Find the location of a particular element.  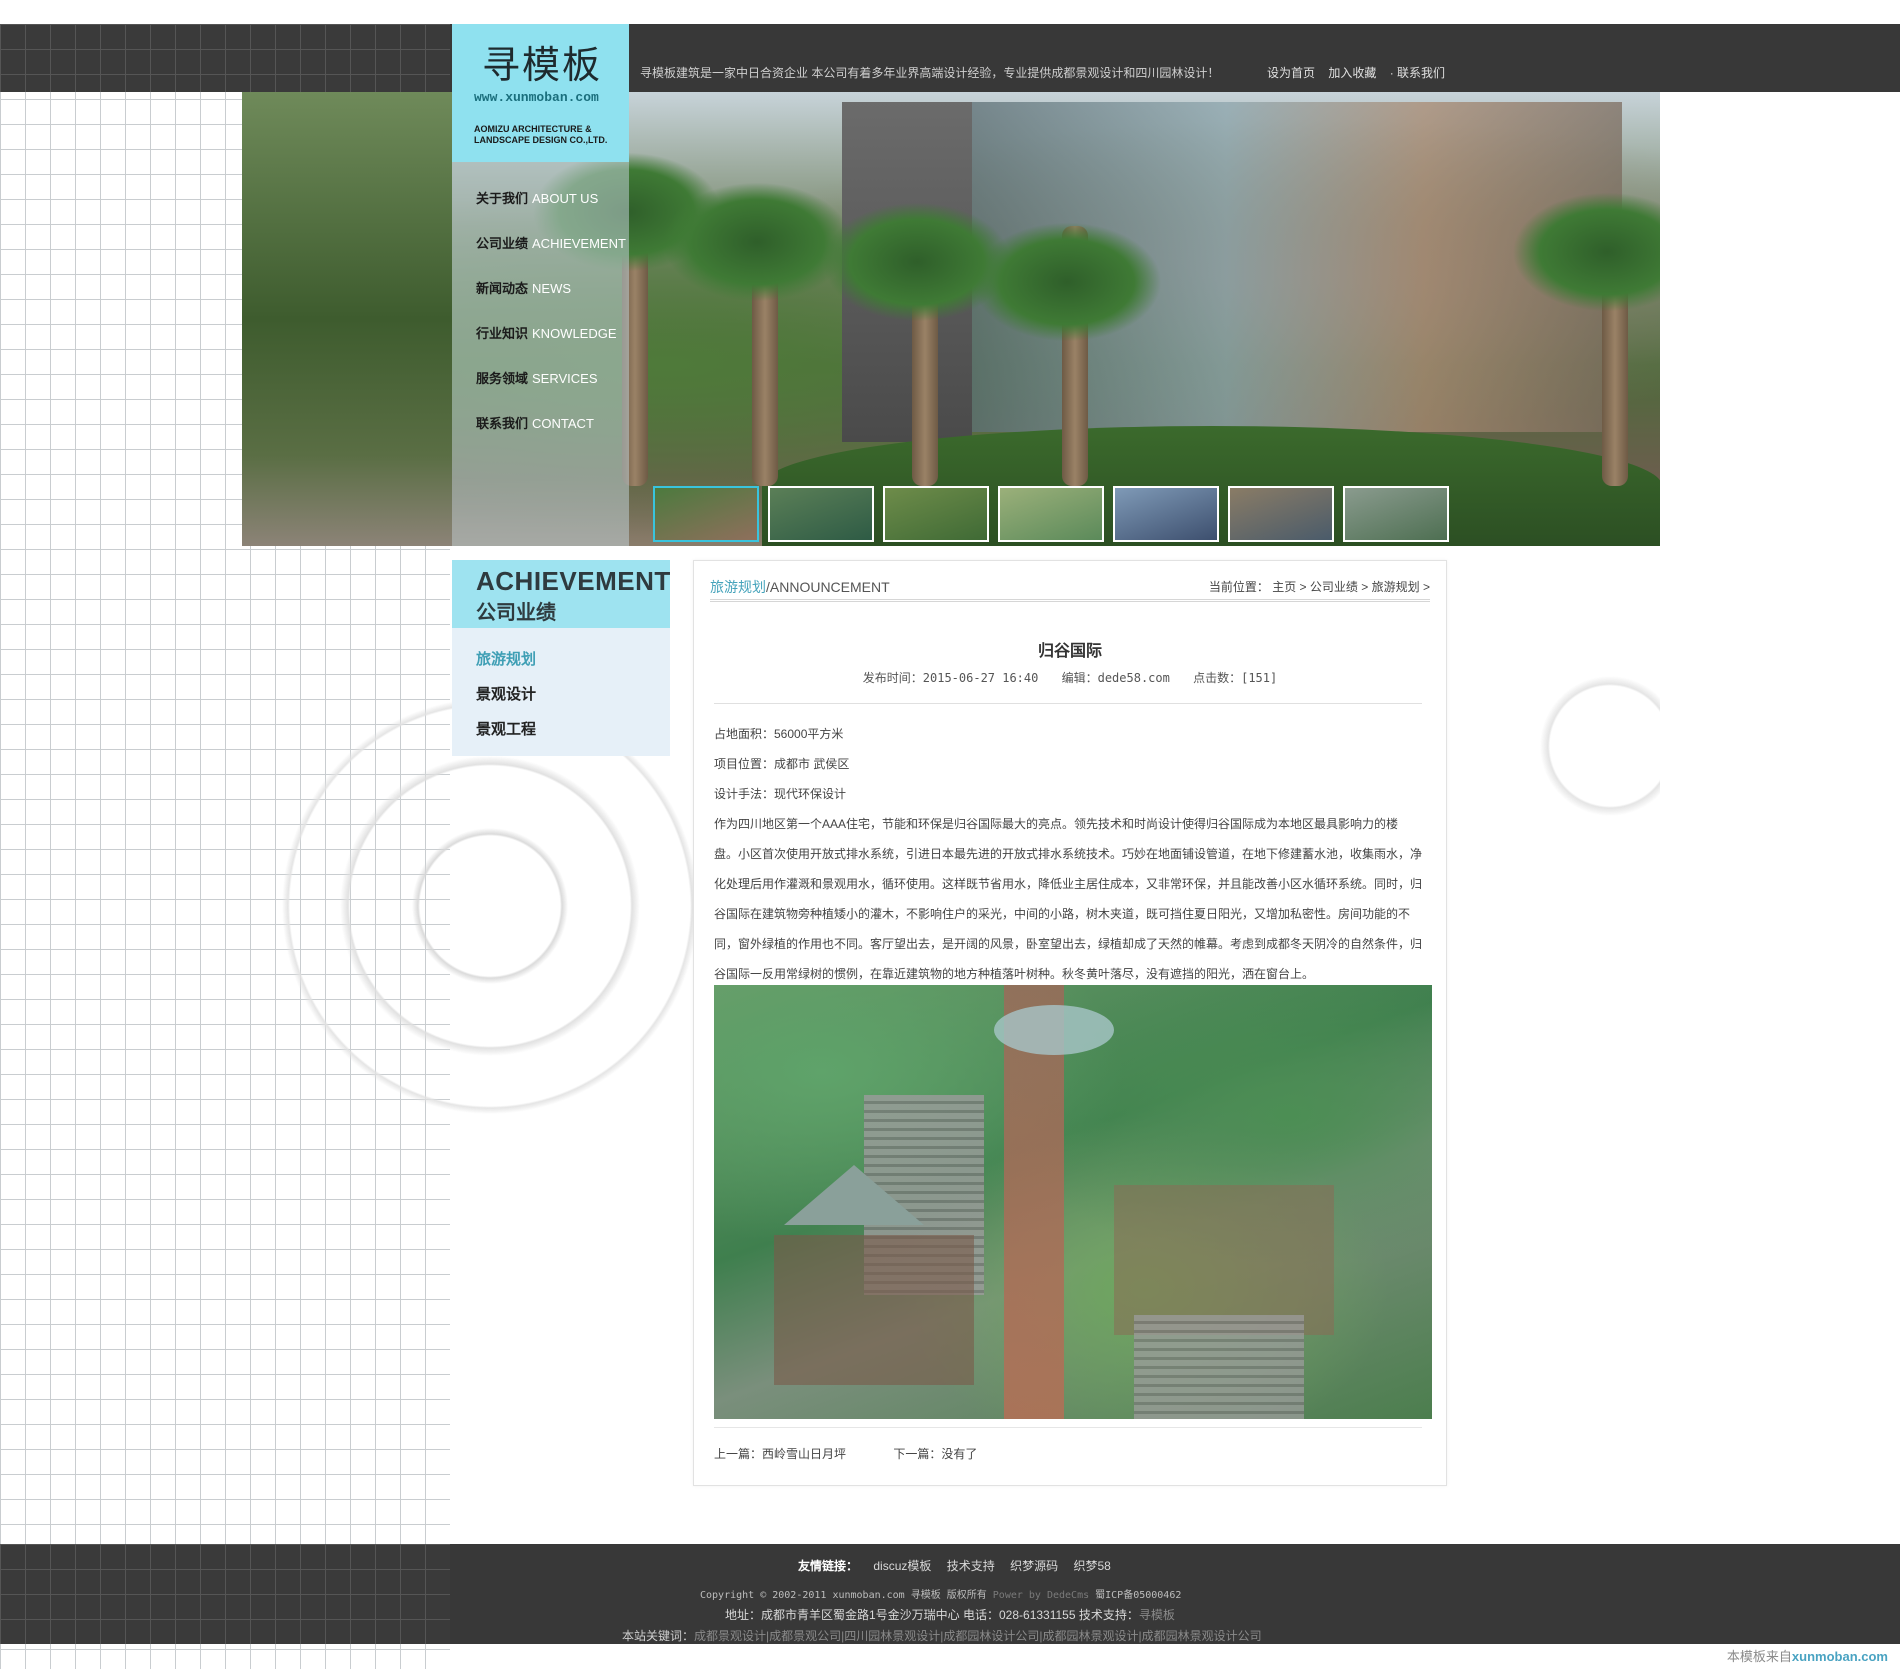

article-paragraph: 设计手法：现代环保设计 is located at coordinates (780, 794).